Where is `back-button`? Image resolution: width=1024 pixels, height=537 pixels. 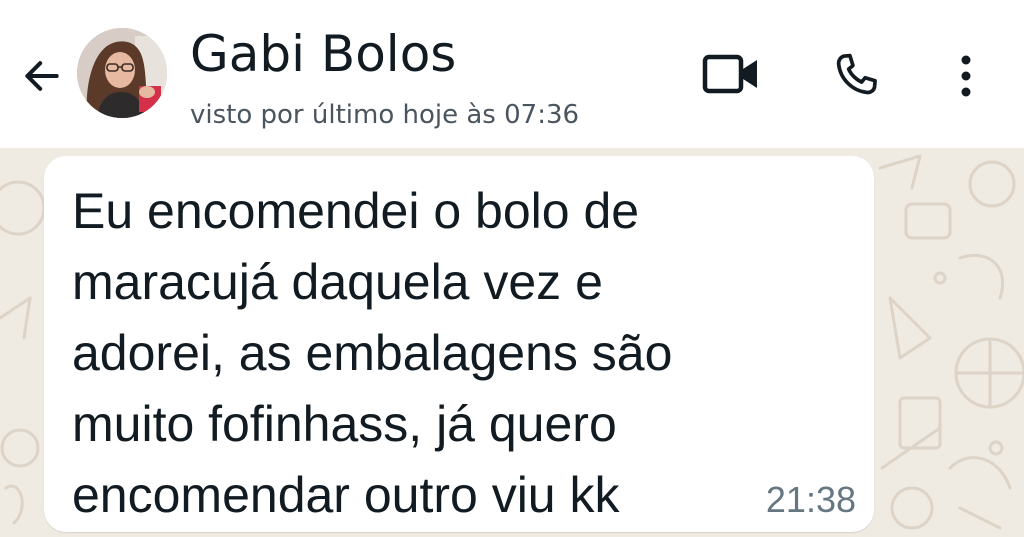
back-button is located at coordinates (42, 76).